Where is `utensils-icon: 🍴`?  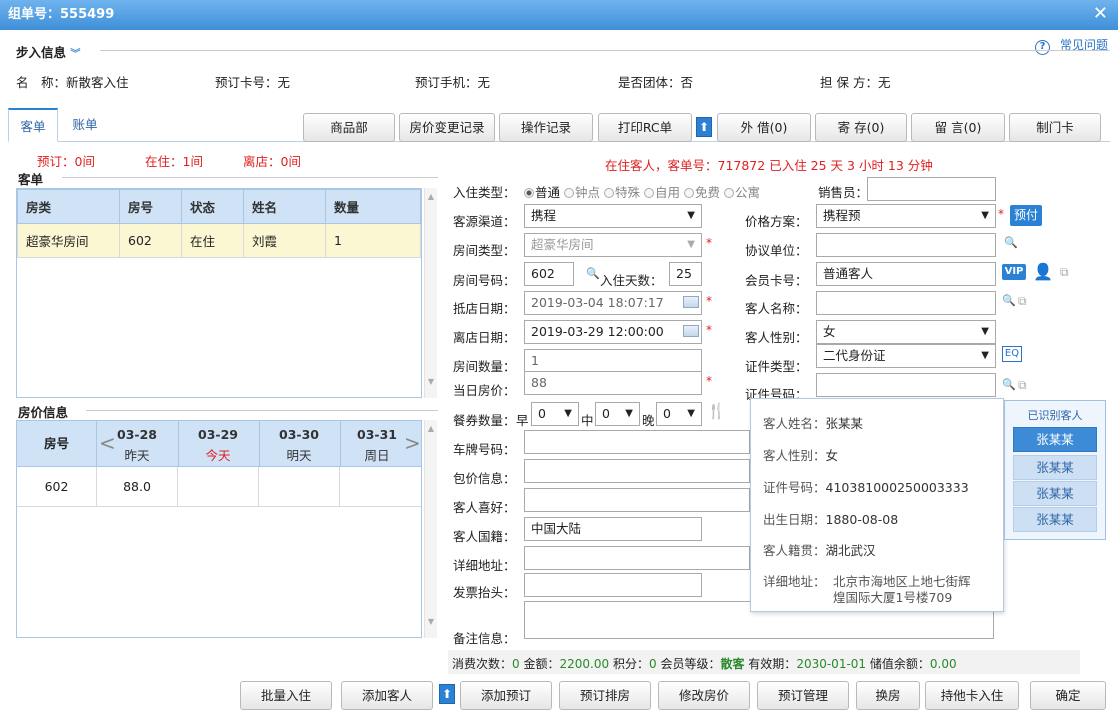
utensils-icon: 🍴 is located at coordinates (716, 411).